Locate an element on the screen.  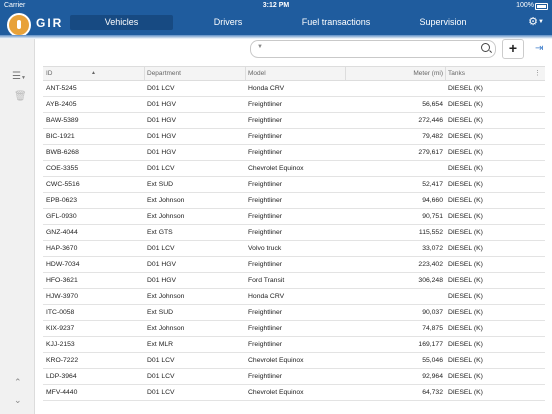
exit-icon: ⇥ is located at coordinates (539, 48).